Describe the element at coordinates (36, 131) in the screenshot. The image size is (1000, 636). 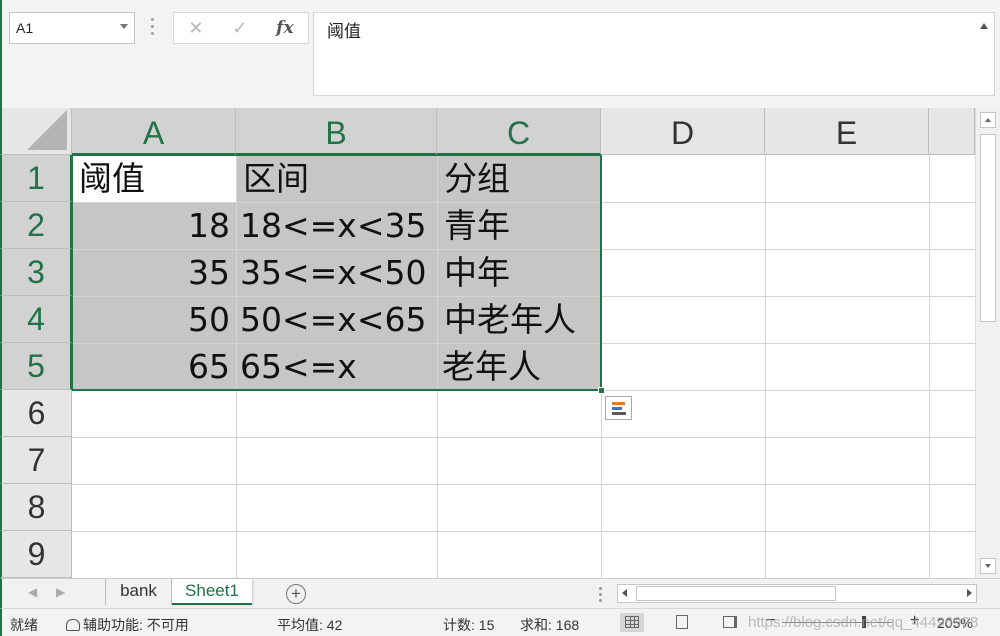
I see `select-all-button` at that location.